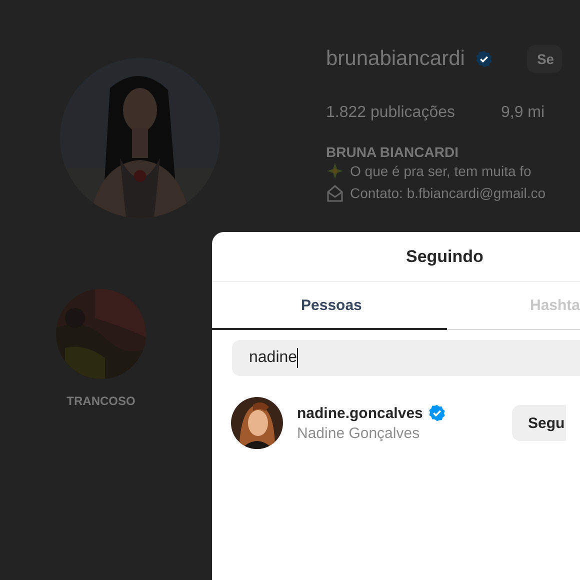 The image size is (580, 580). I want to click on search-field: nadine, so click(406, 358).